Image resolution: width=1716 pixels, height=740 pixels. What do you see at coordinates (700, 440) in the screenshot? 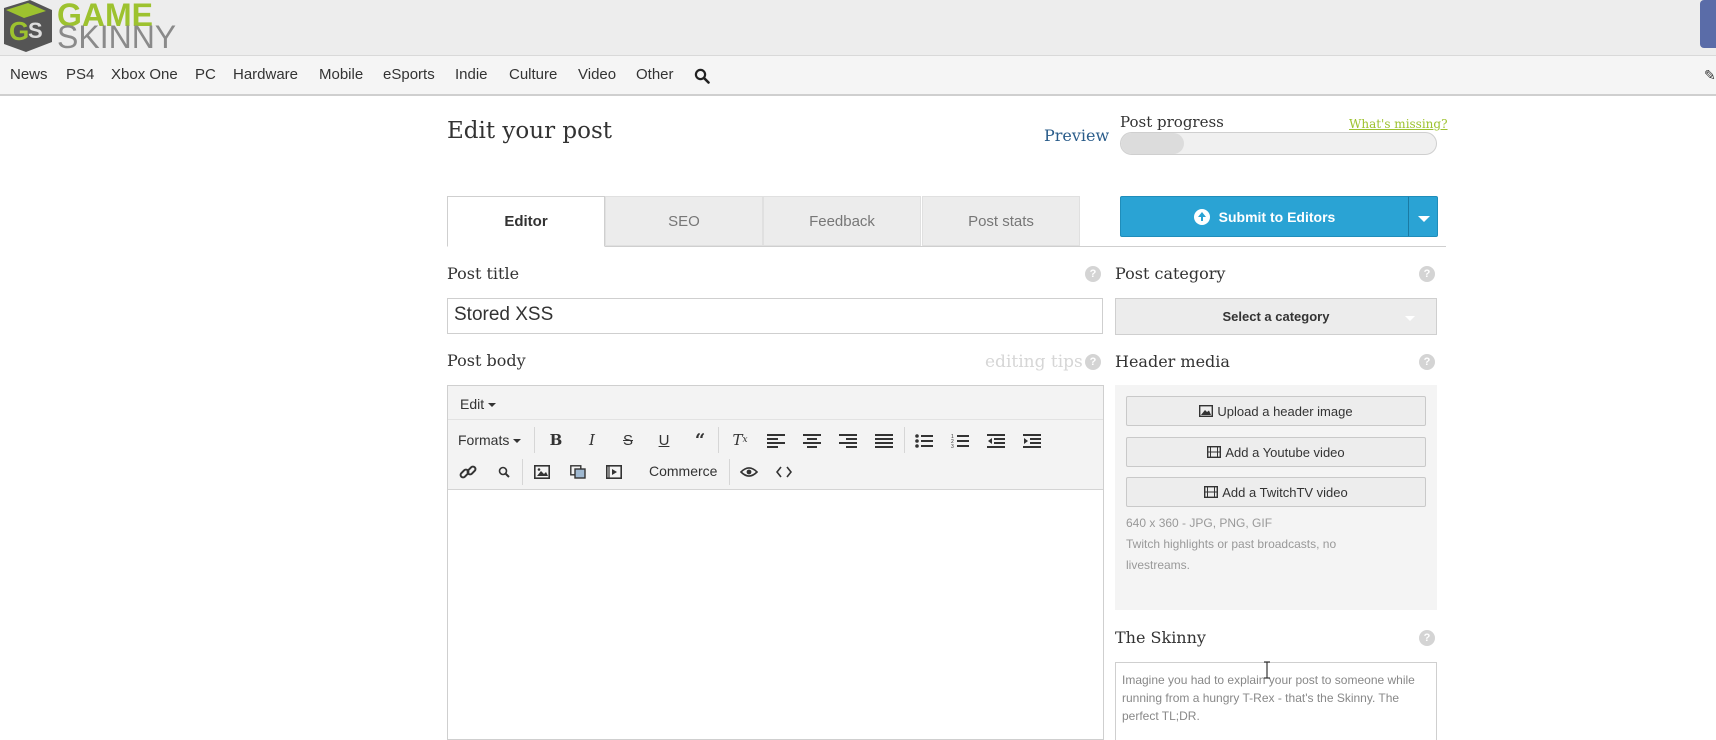
I see `blockquote-icon: “` at bounding box center [700, 440].